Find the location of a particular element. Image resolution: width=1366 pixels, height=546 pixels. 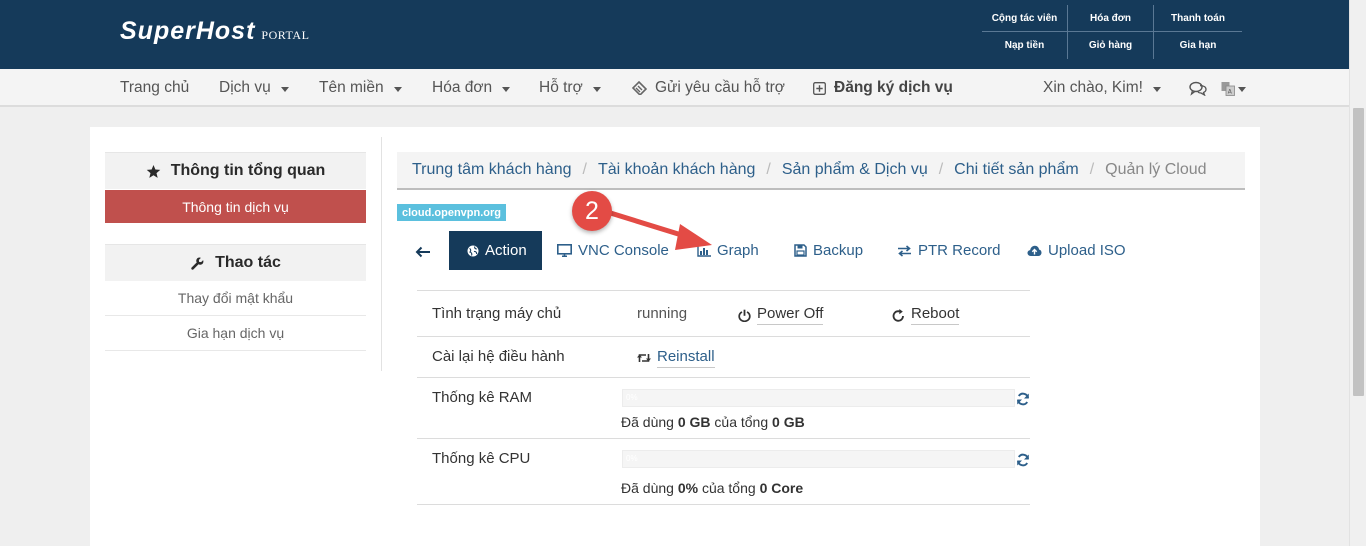

tab-upload-iso: Upload ISO is located at coordinates (1076, 250).